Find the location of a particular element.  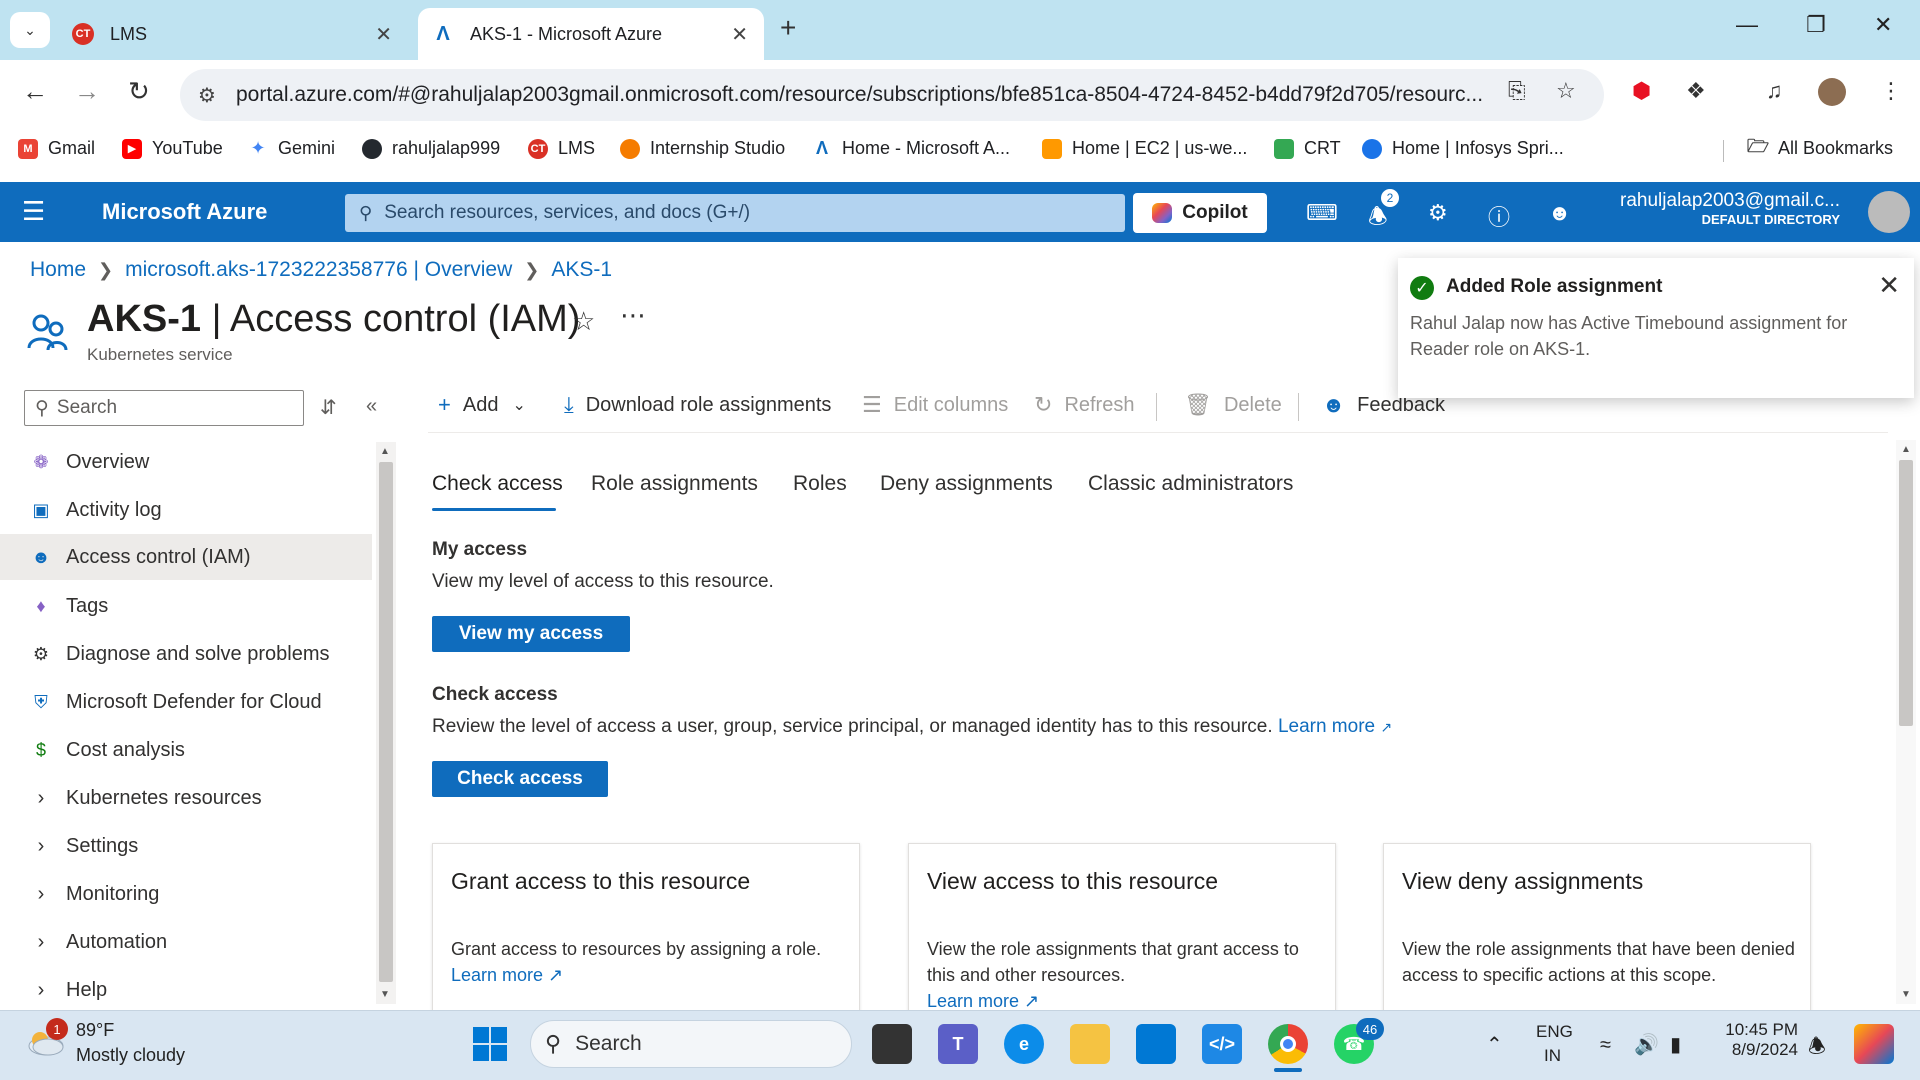

bookmark-gemini: ✦ Gemini is located at coordinates (291, 148).